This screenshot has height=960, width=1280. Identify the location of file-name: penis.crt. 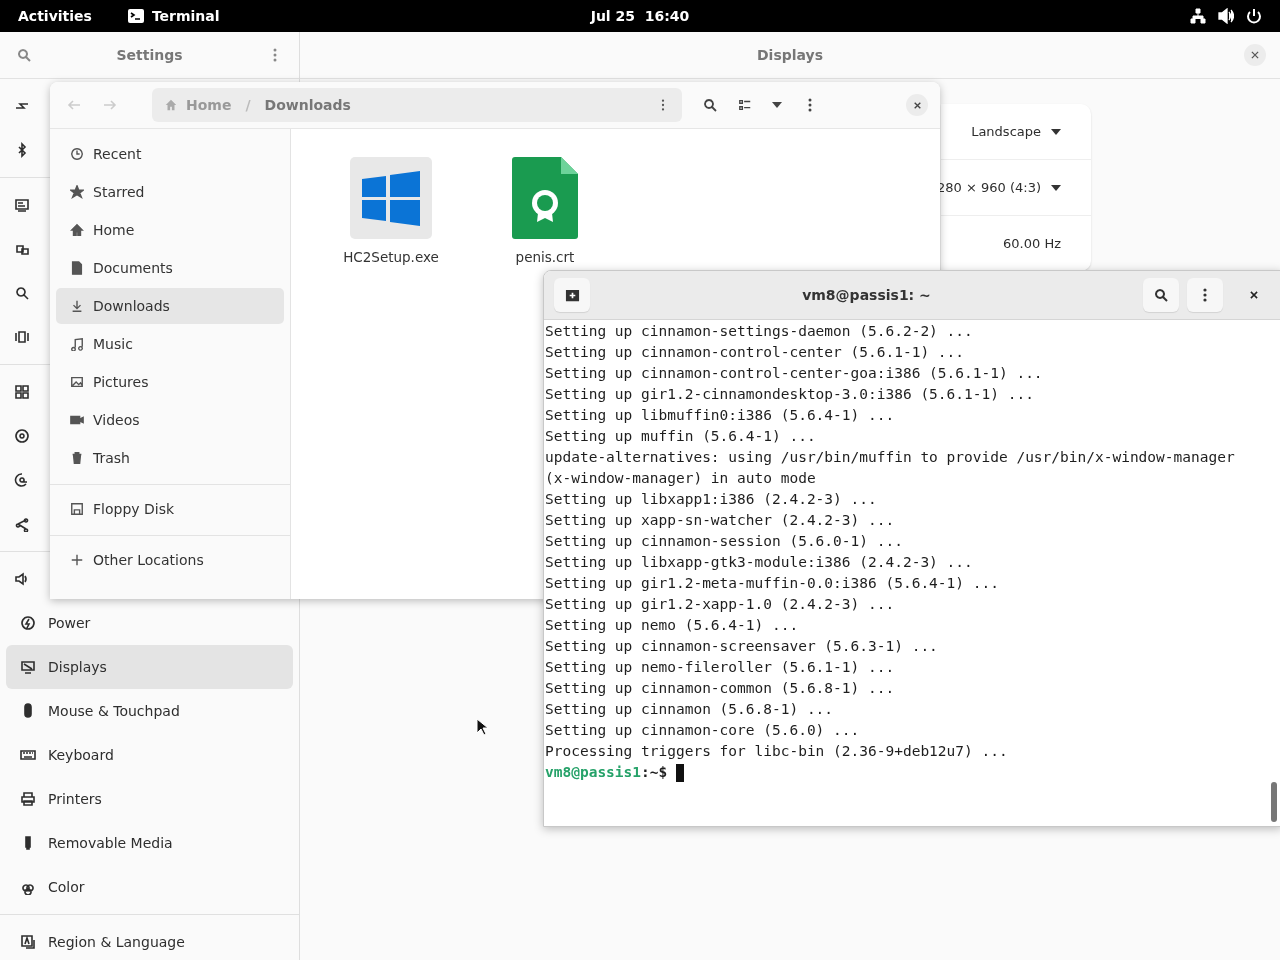
(545, 257).